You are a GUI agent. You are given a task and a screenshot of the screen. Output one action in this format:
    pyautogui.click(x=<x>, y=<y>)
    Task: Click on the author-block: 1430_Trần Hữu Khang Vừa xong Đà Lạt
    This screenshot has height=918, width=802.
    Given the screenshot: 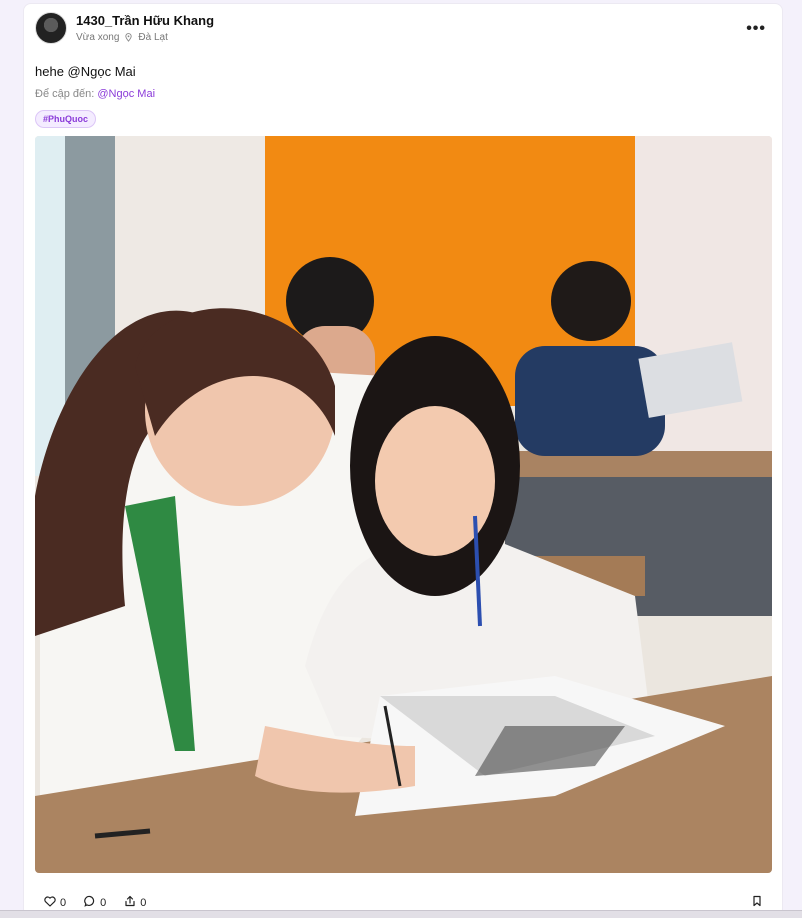 What is the action you would take?
    pyautogui.click(x=145, y=28)
    